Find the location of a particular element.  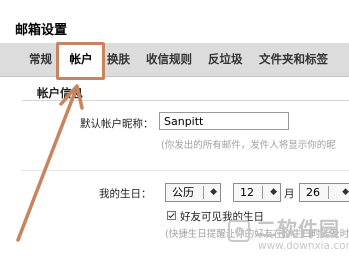

watermark-url: www.downxia.com is located at coordinates (303, 246).